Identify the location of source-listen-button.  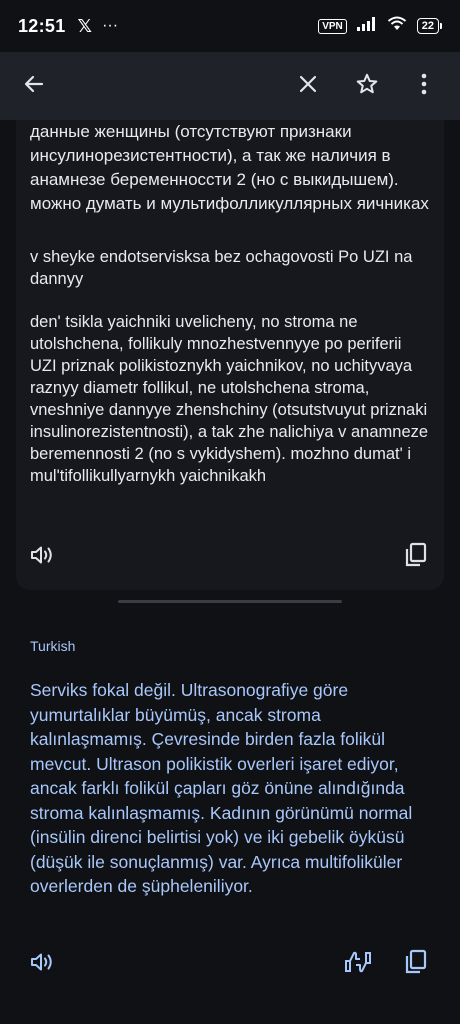
(42, 557).